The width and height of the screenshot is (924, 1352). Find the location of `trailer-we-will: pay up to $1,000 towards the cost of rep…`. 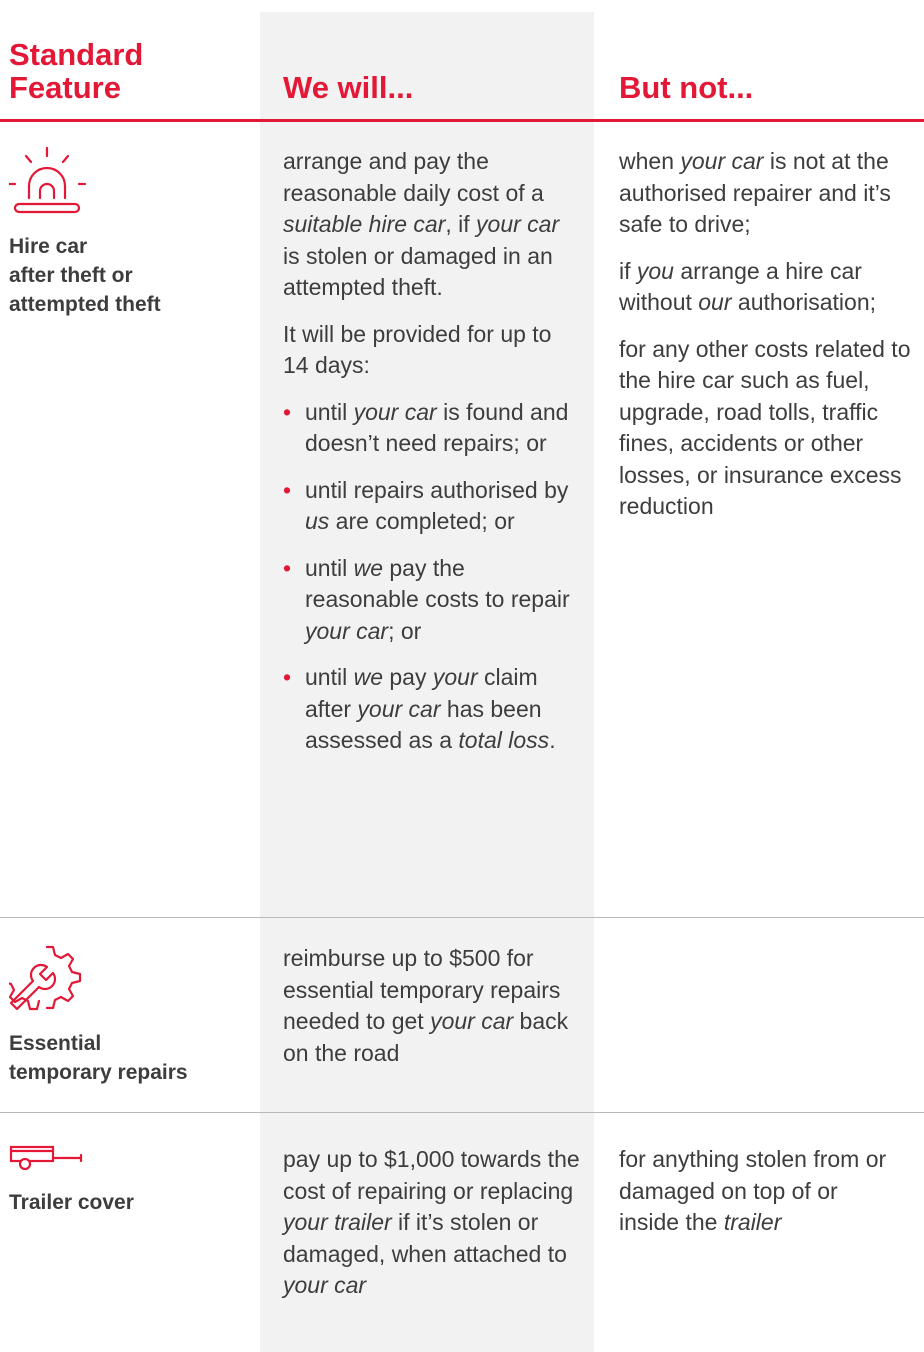

trailer-we-will: pay up to $1,000 towards the cost of rep… is located at coordinates (433, 1230).